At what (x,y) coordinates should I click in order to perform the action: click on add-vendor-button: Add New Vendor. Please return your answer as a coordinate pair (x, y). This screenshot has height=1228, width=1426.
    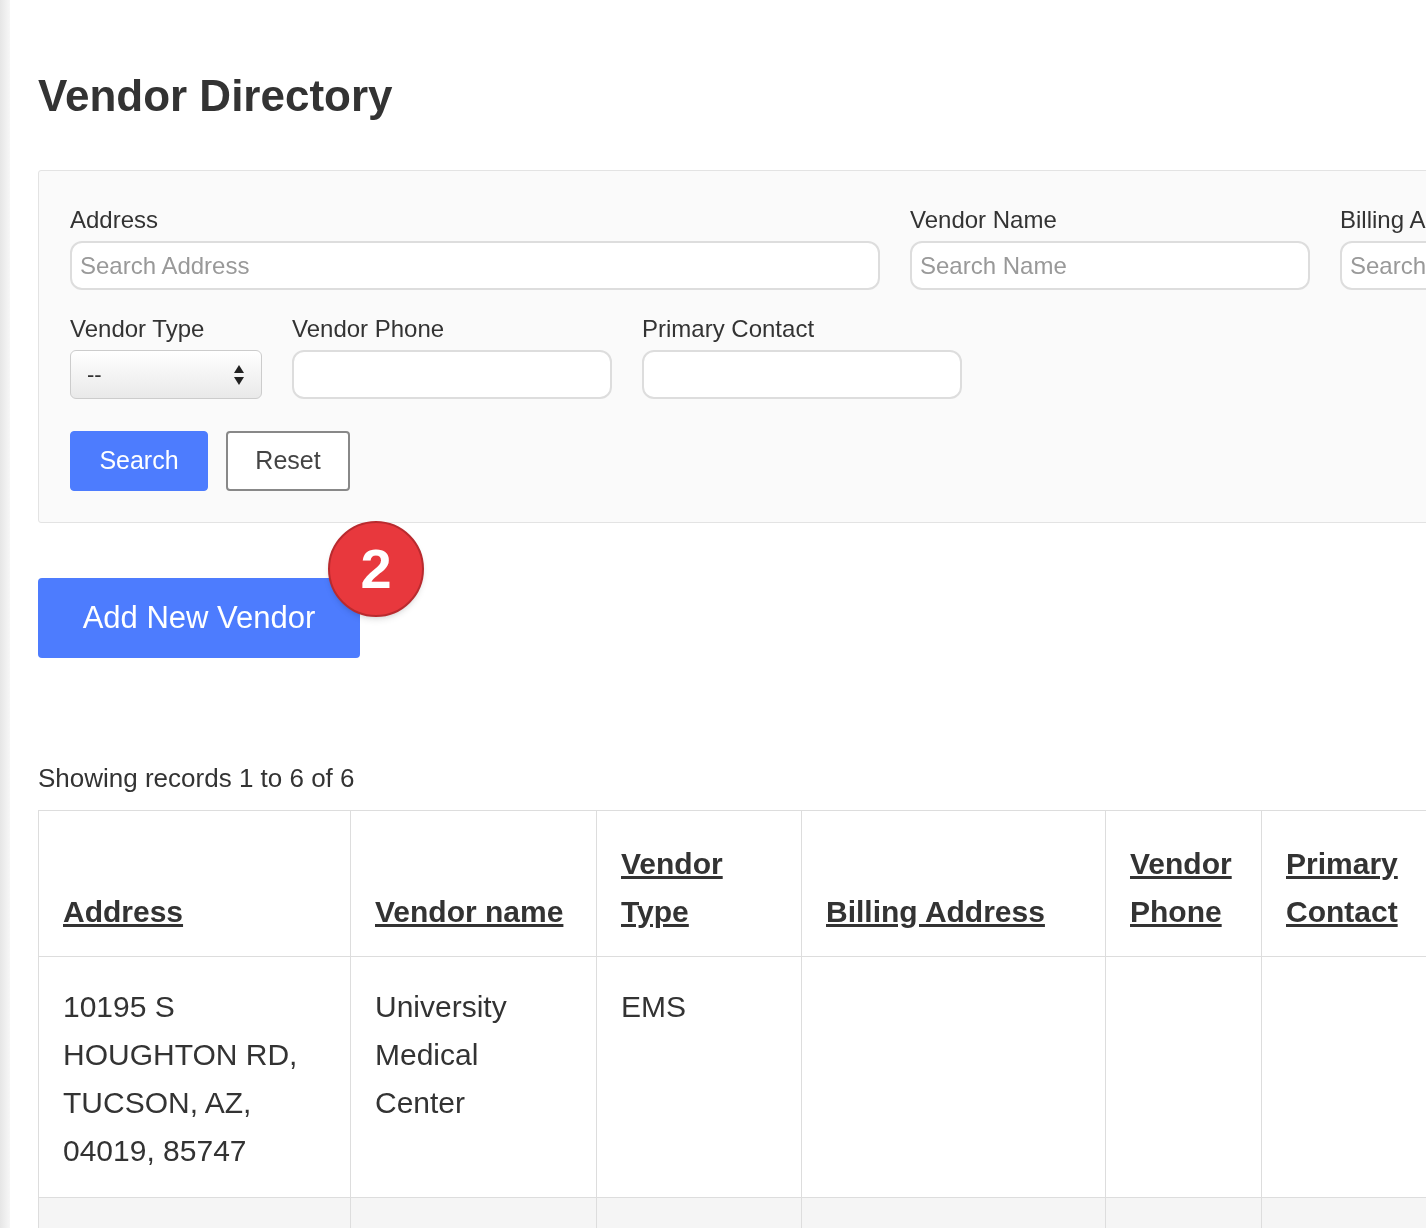
    Looking at the image, I should click on (199, 618).